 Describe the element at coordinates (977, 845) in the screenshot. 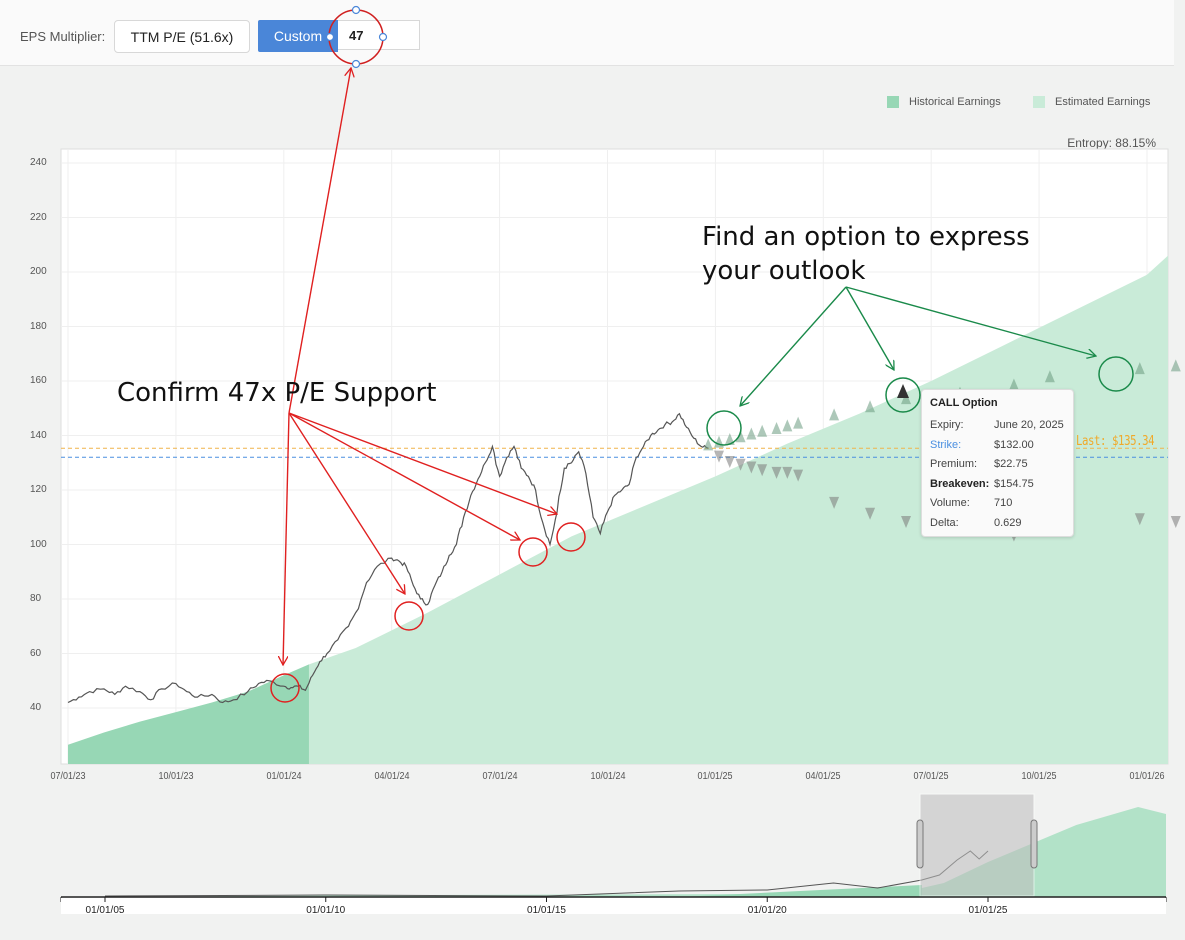

I see `navigator-window` at that location.